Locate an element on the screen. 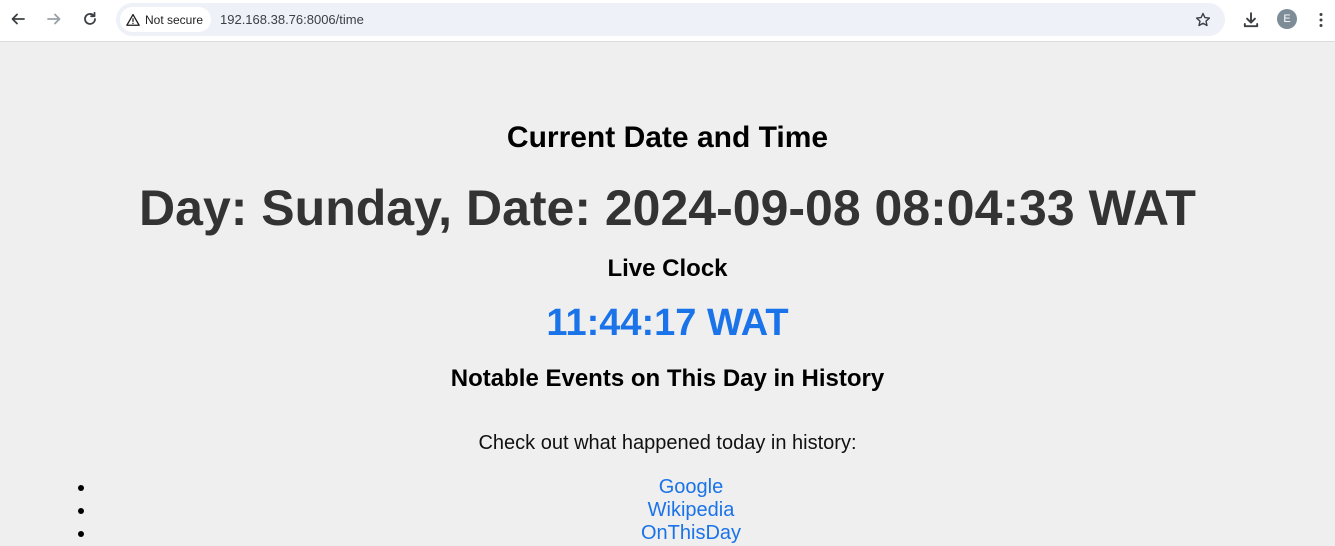 This screenshot has height=546, width=1335. arrow-left-icon is located at coordinates (18, 19).